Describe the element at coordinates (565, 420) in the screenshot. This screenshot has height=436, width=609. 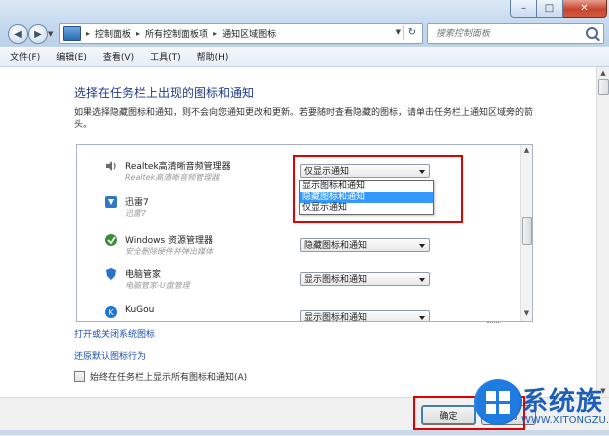
I see `watermark-url: WWW.XITONGZU.COM` at that location.